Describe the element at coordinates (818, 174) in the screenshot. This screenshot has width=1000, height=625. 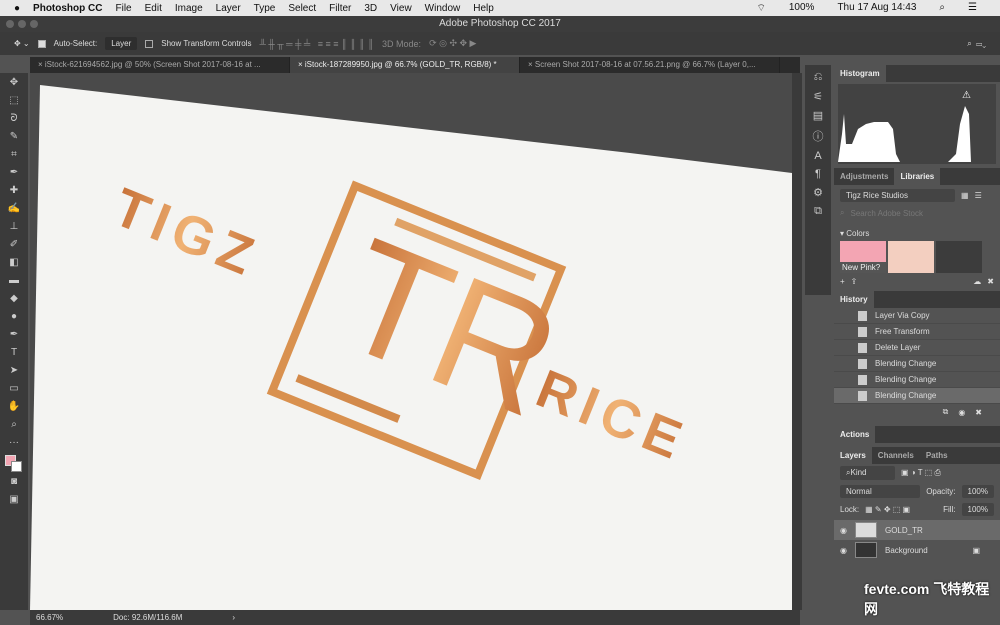
I see `paragraph-panel-icon: ¶` at that location.